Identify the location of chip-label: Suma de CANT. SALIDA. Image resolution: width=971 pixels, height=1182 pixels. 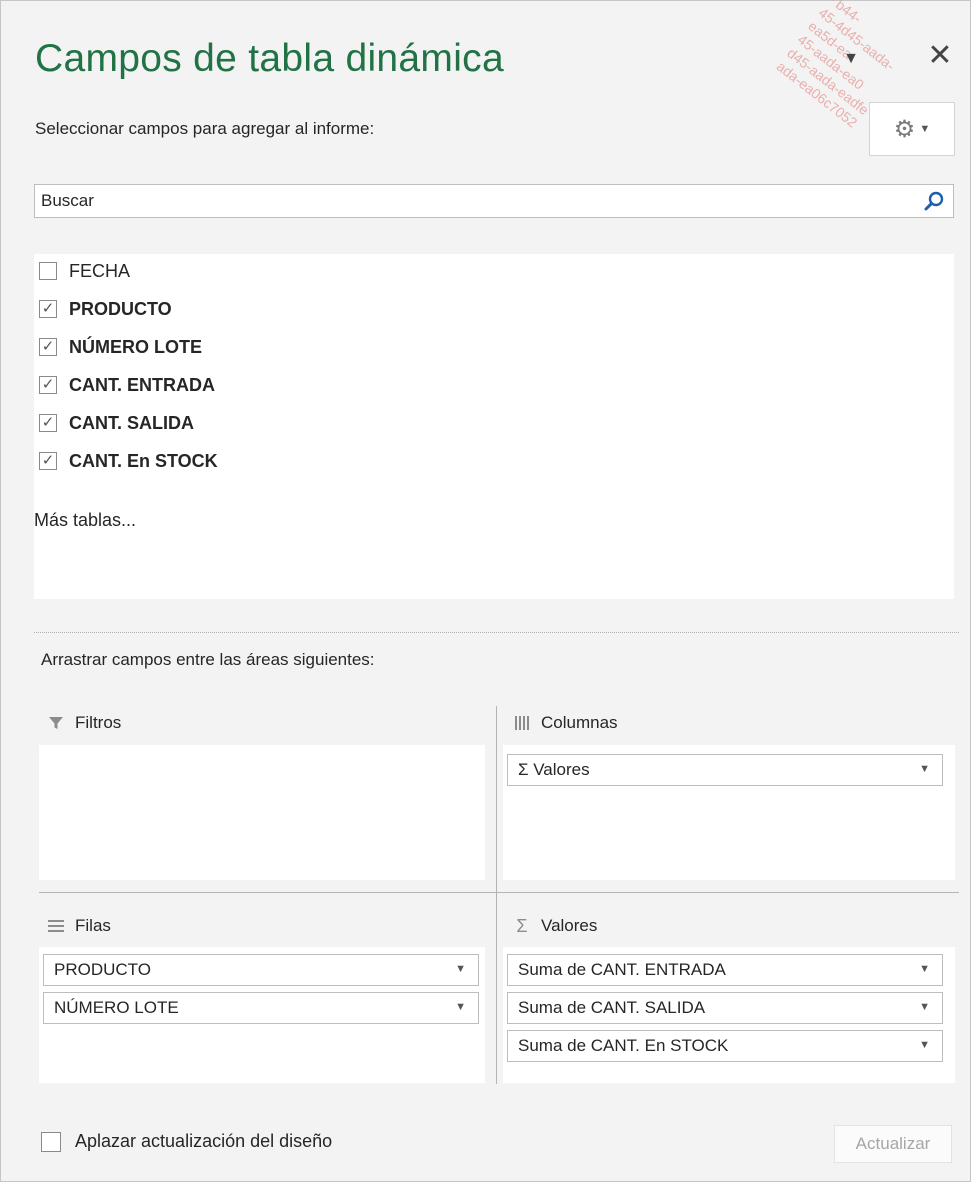
(612, 1007).